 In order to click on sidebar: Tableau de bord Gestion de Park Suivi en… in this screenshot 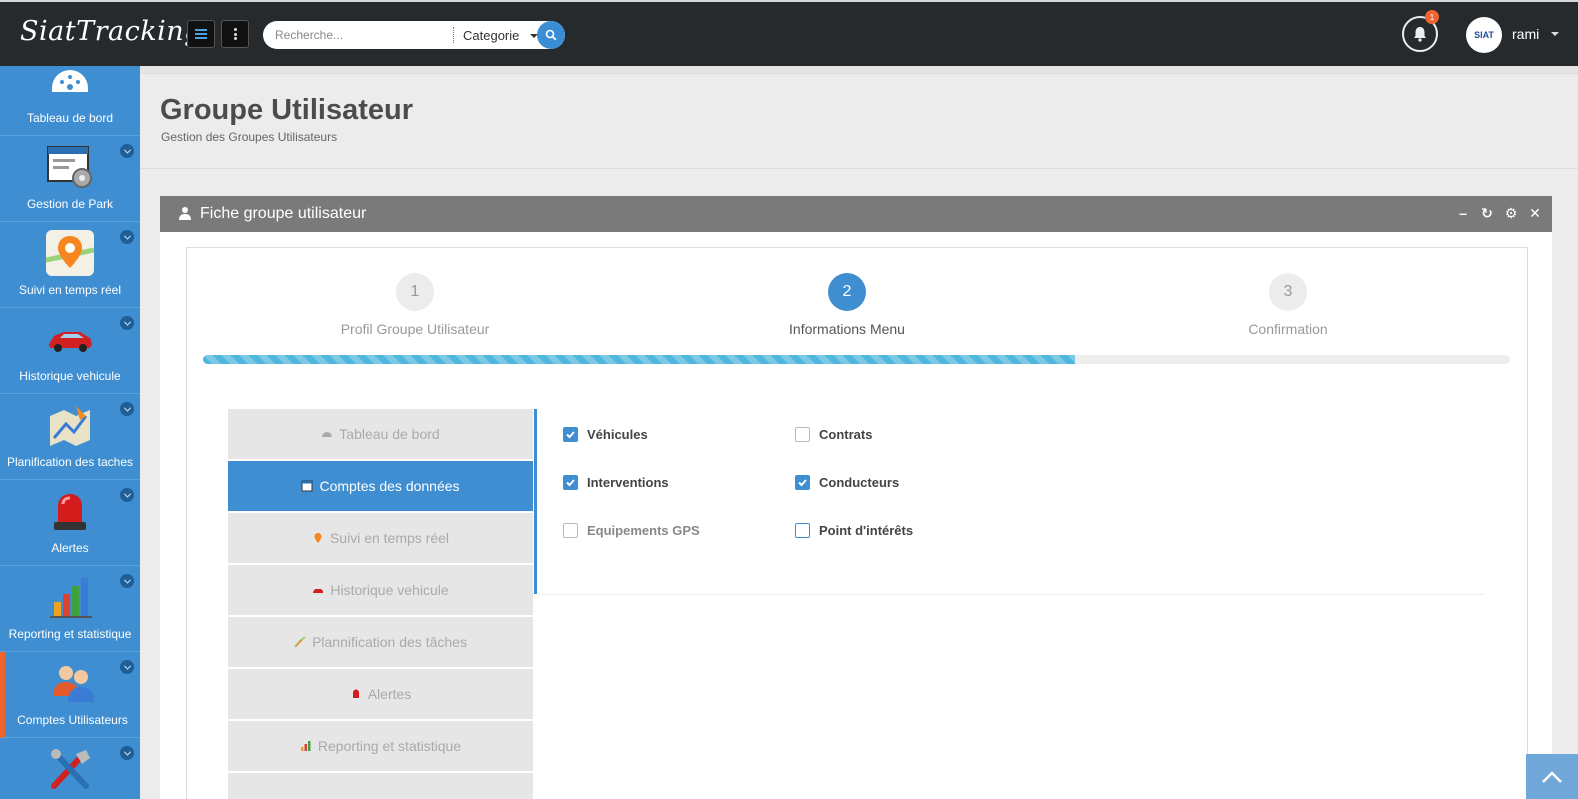, I will do `click(70, 432)`.